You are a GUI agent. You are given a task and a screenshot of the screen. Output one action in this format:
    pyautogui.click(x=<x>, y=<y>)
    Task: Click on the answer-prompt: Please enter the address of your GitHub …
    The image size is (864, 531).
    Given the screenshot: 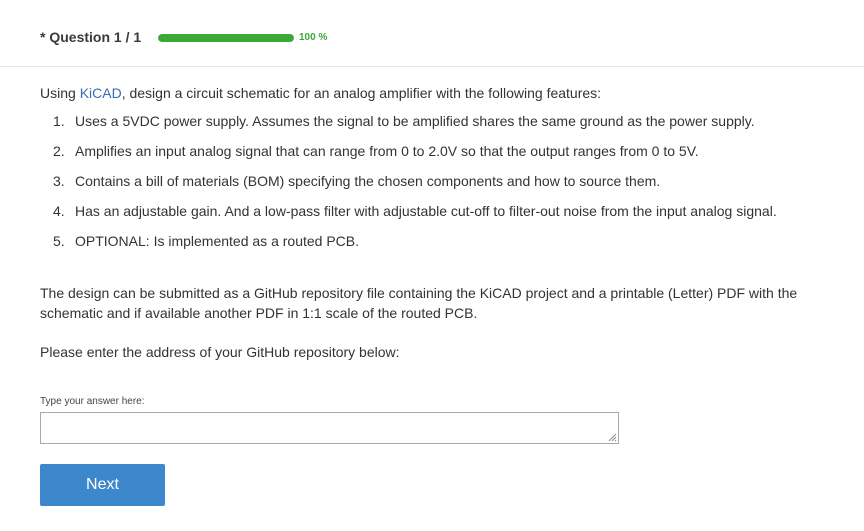 What is the action you would take?
    pyautogui.click(x=220, y=352)
    